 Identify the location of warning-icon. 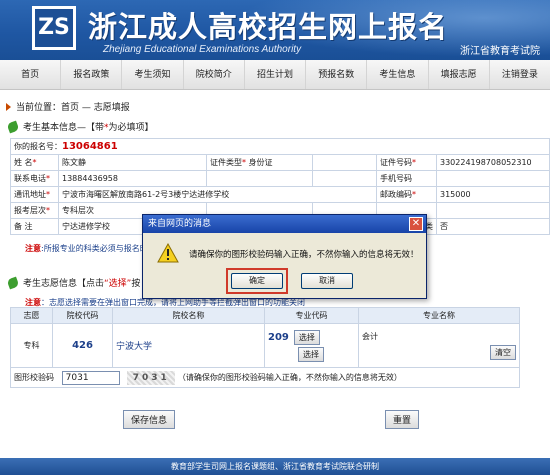
(168, 253).